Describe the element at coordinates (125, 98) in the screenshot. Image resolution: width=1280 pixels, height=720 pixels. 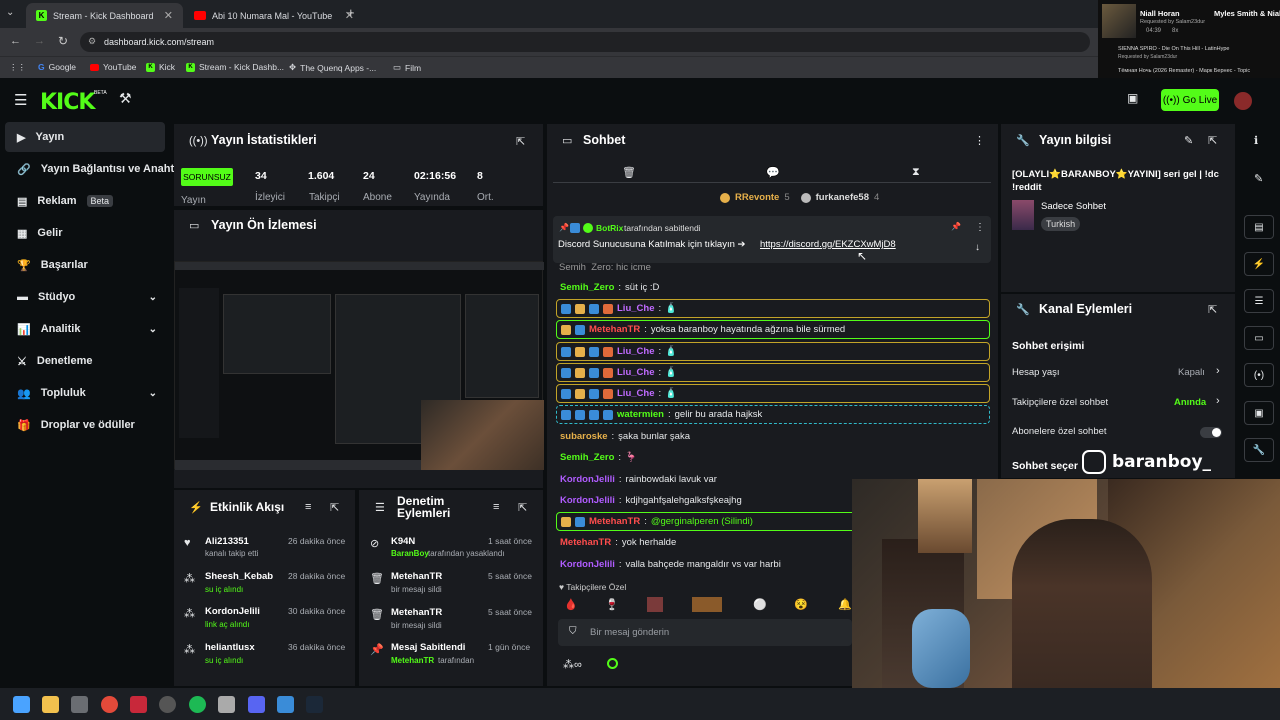
I see `hammer-icon: ⚒` at that location.